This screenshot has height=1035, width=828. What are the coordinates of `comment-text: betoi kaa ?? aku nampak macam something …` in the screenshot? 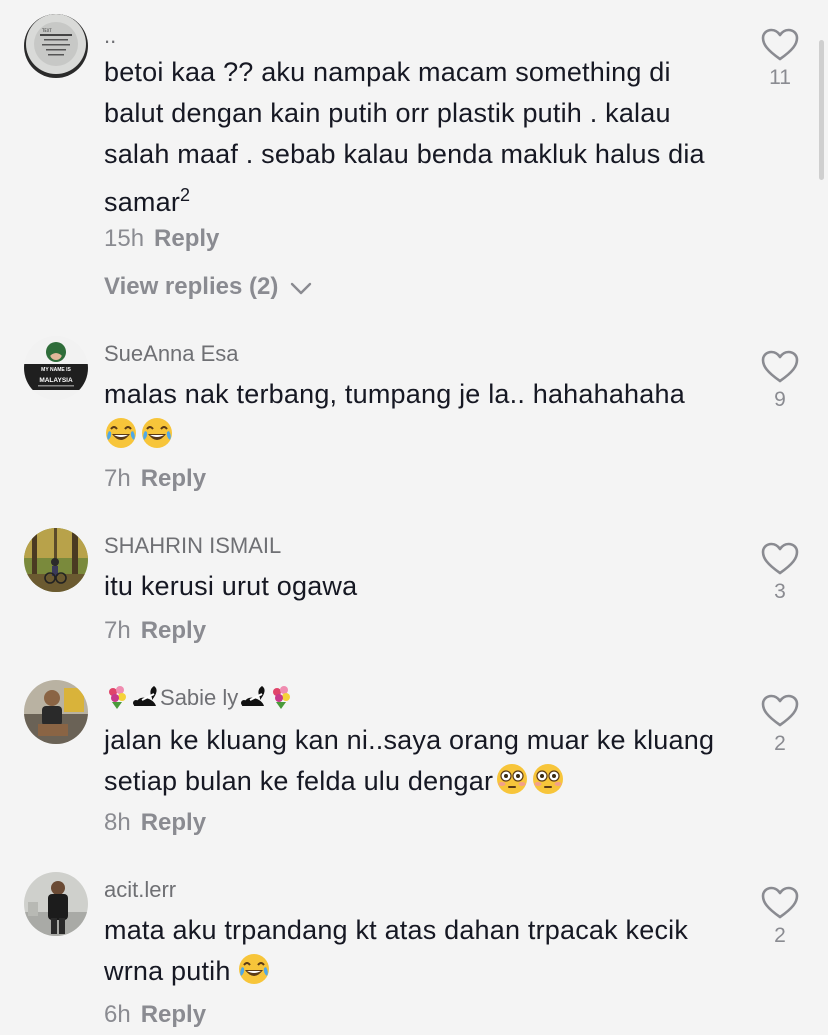 It's located at (419, 137).